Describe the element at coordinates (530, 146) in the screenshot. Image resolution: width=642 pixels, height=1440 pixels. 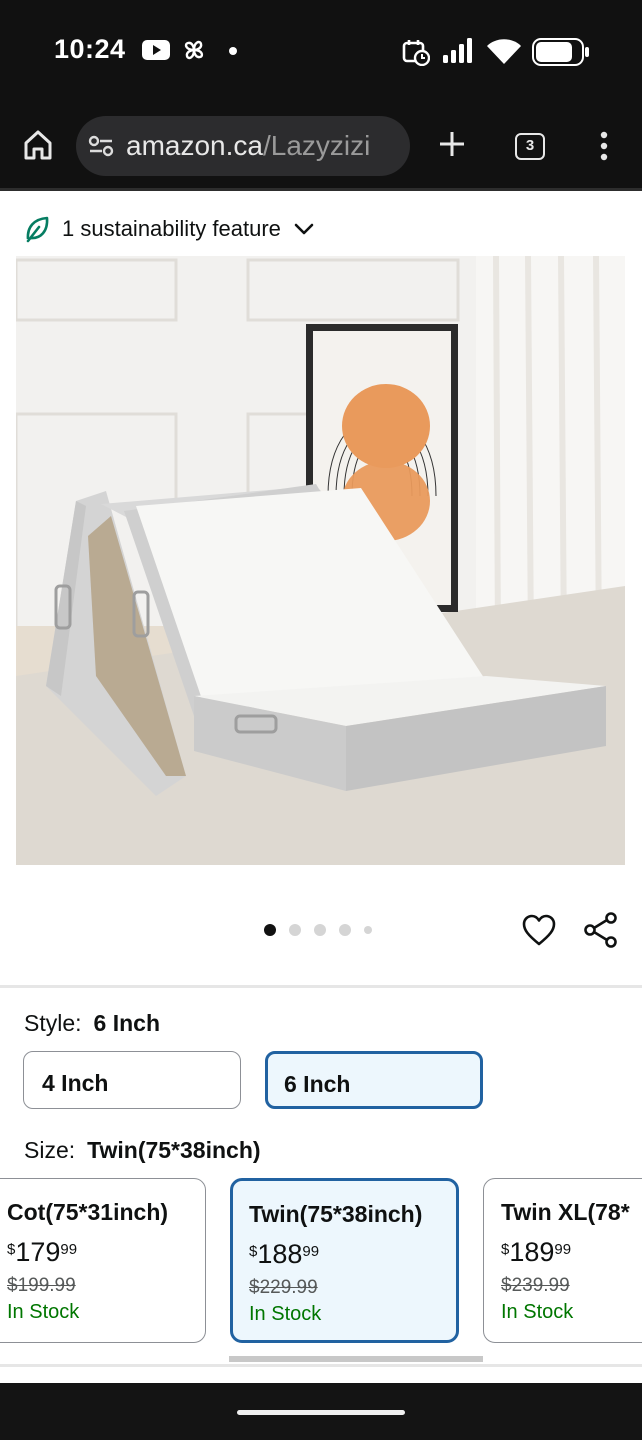
I see `tab-switcher-button: 3` at that location.